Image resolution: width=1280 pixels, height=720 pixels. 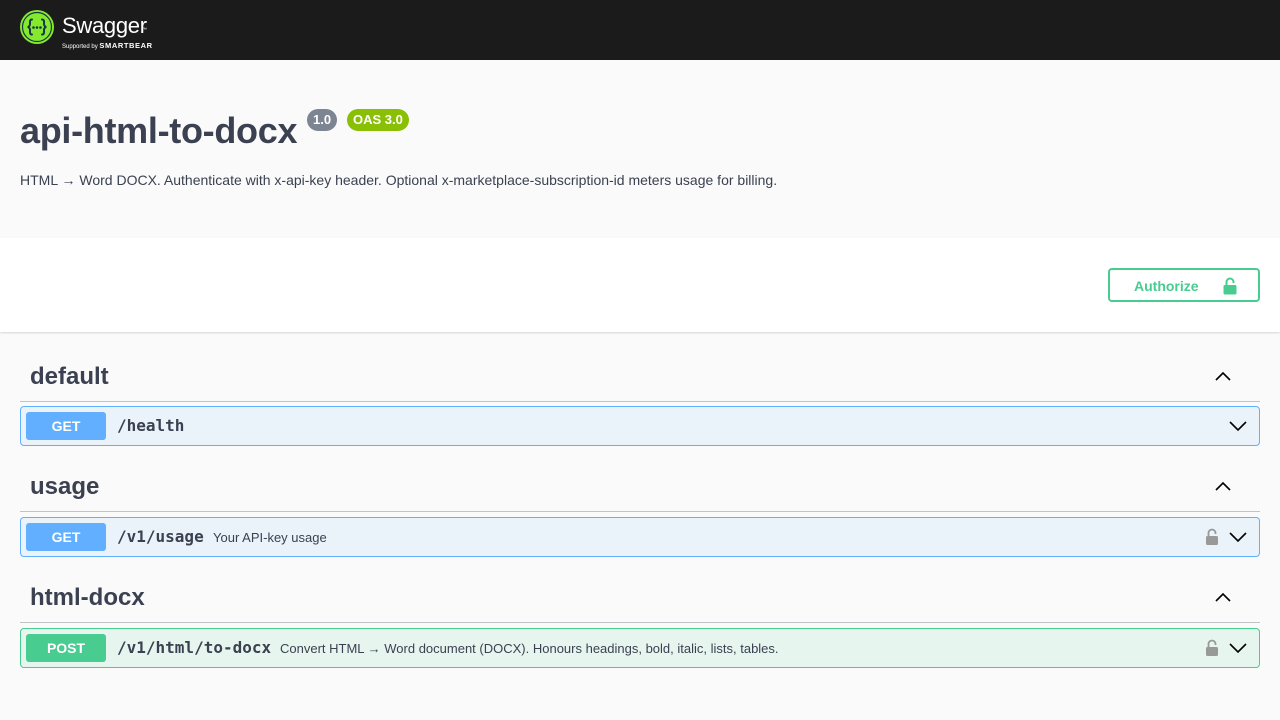 What do you see at coordinates (104, 25) in the screenshot?
I see `brand-name: Swagger` at bounding box center [104, 25].